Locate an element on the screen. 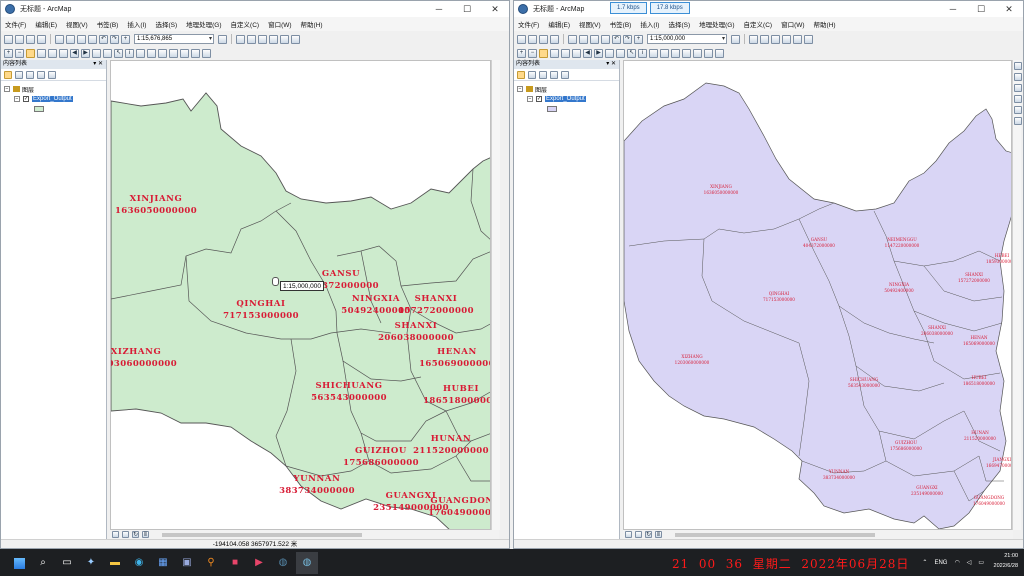  photos-icon: ▣ is located at coordinates (187, 563).